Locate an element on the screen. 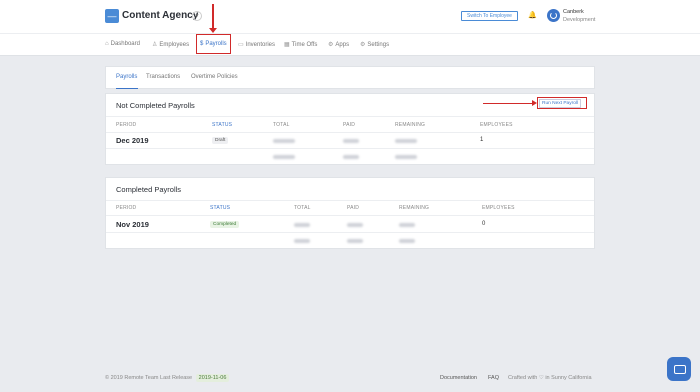 This screenshot has height=392, width=700. employee-count: 1 is located at coordinates (482, 140).